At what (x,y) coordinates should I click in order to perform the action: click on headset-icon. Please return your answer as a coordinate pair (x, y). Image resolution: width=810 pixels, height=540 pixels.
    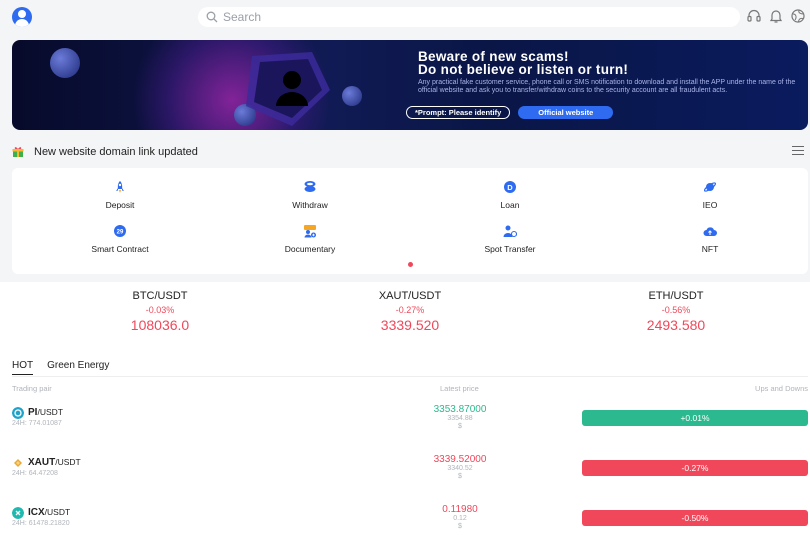
    Looking at the image, I should click on (754, 16).